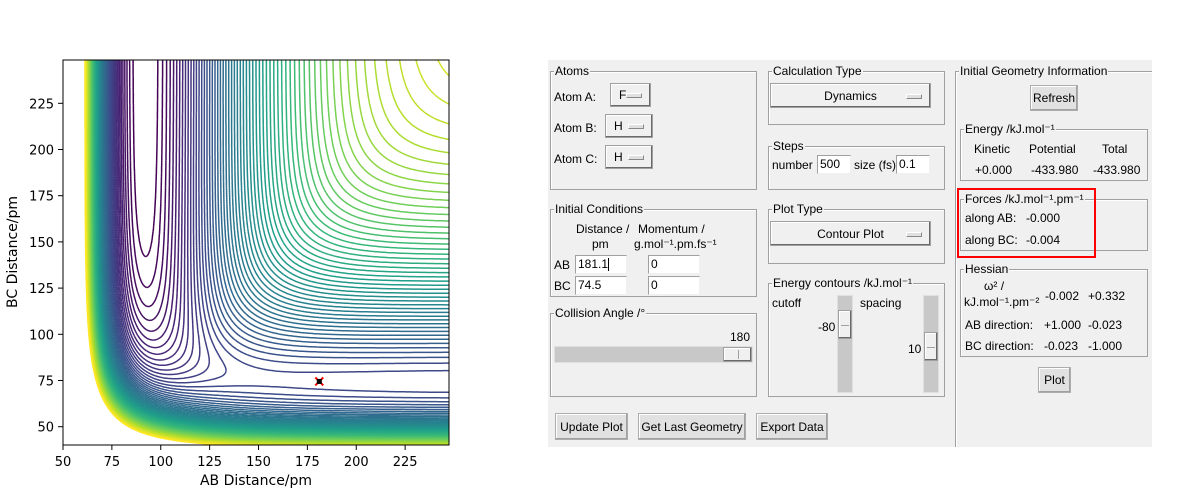 The height and width of the screenshot is (500, 1200). Describe the element at coordinates (787, 303) in the screenshot. I see `cutoff-label: cutoff` at that location.